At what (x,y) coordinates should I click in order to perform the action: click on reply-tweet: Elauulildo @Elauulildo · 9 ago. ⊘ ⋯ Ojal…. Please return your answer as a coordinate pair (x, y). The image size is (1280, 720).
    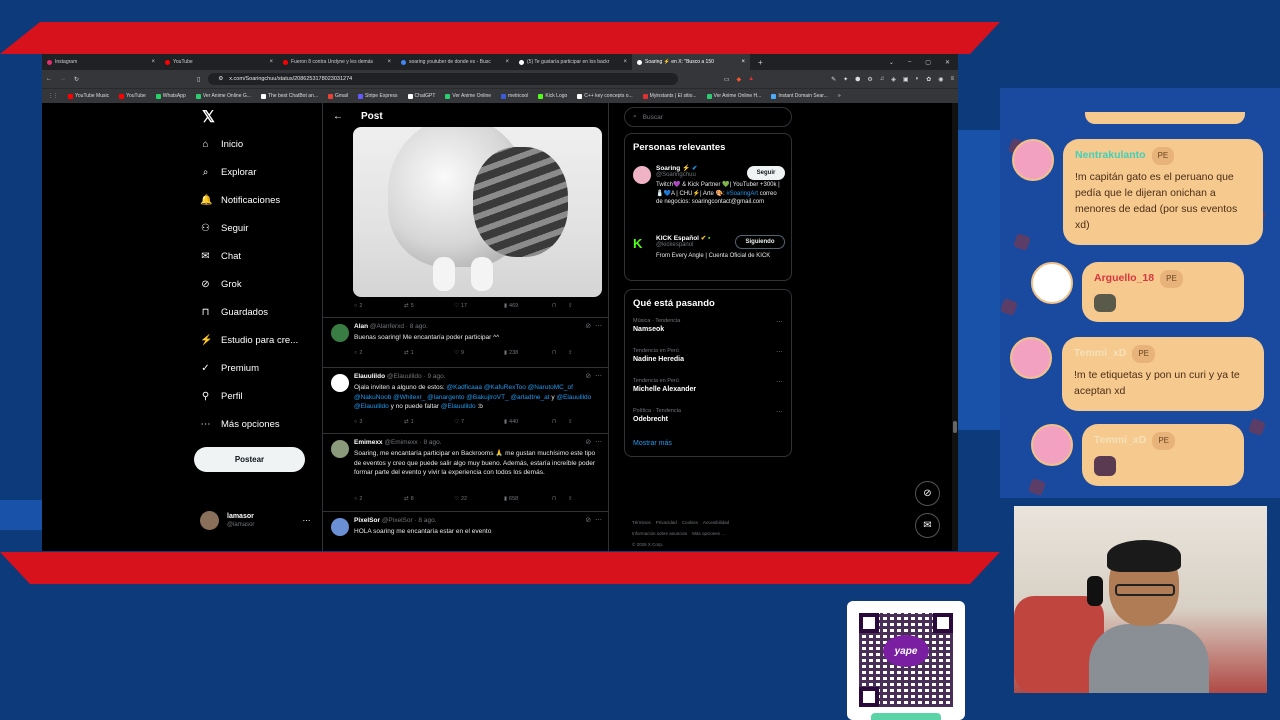
    Looking at the image, I should click on (465, 399).